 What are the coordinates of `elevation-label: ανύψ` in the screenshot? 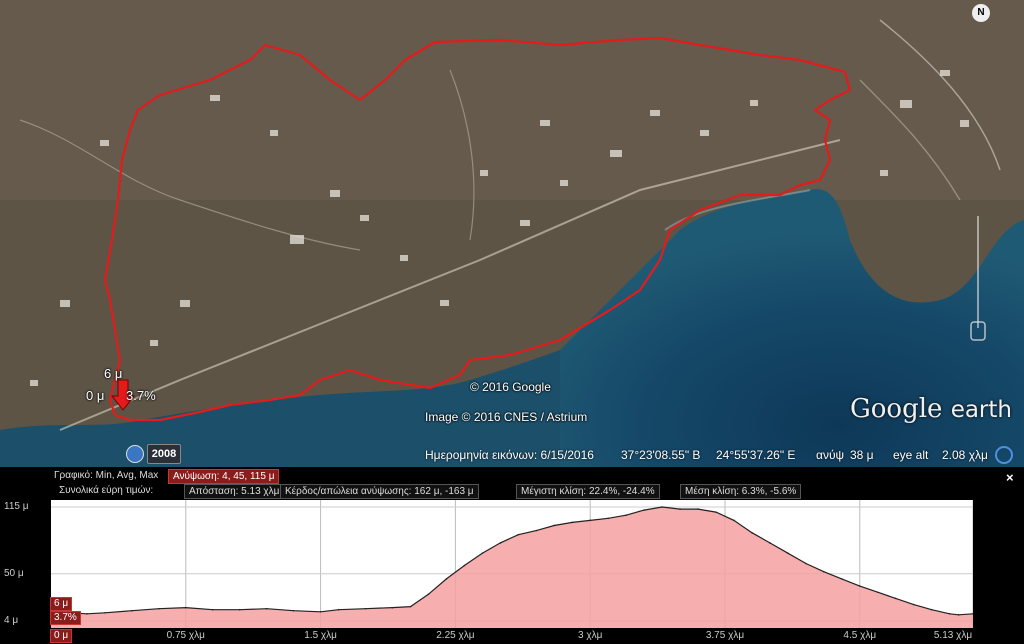 It's located at (830, 455).